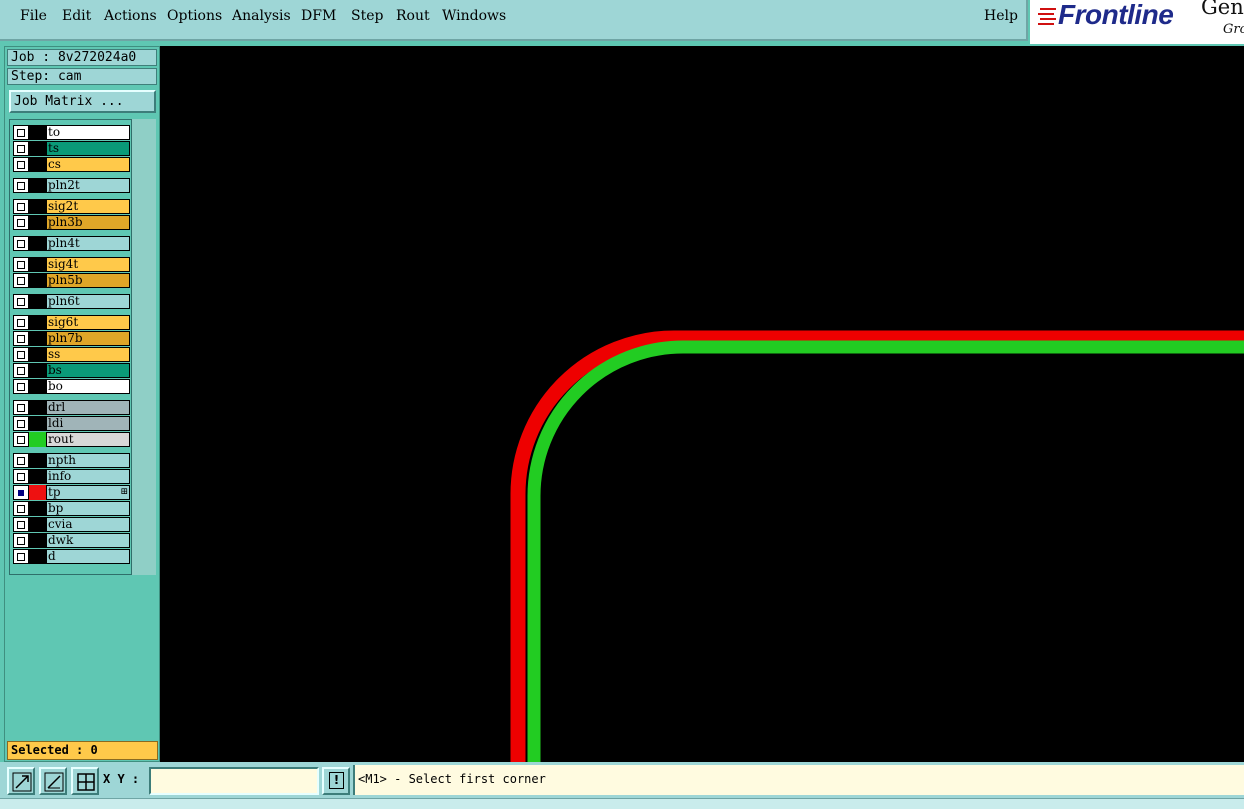  Describe the element at coordinates (234, 781) in the screenshot. I see `xy-coordinate-input` at that location.